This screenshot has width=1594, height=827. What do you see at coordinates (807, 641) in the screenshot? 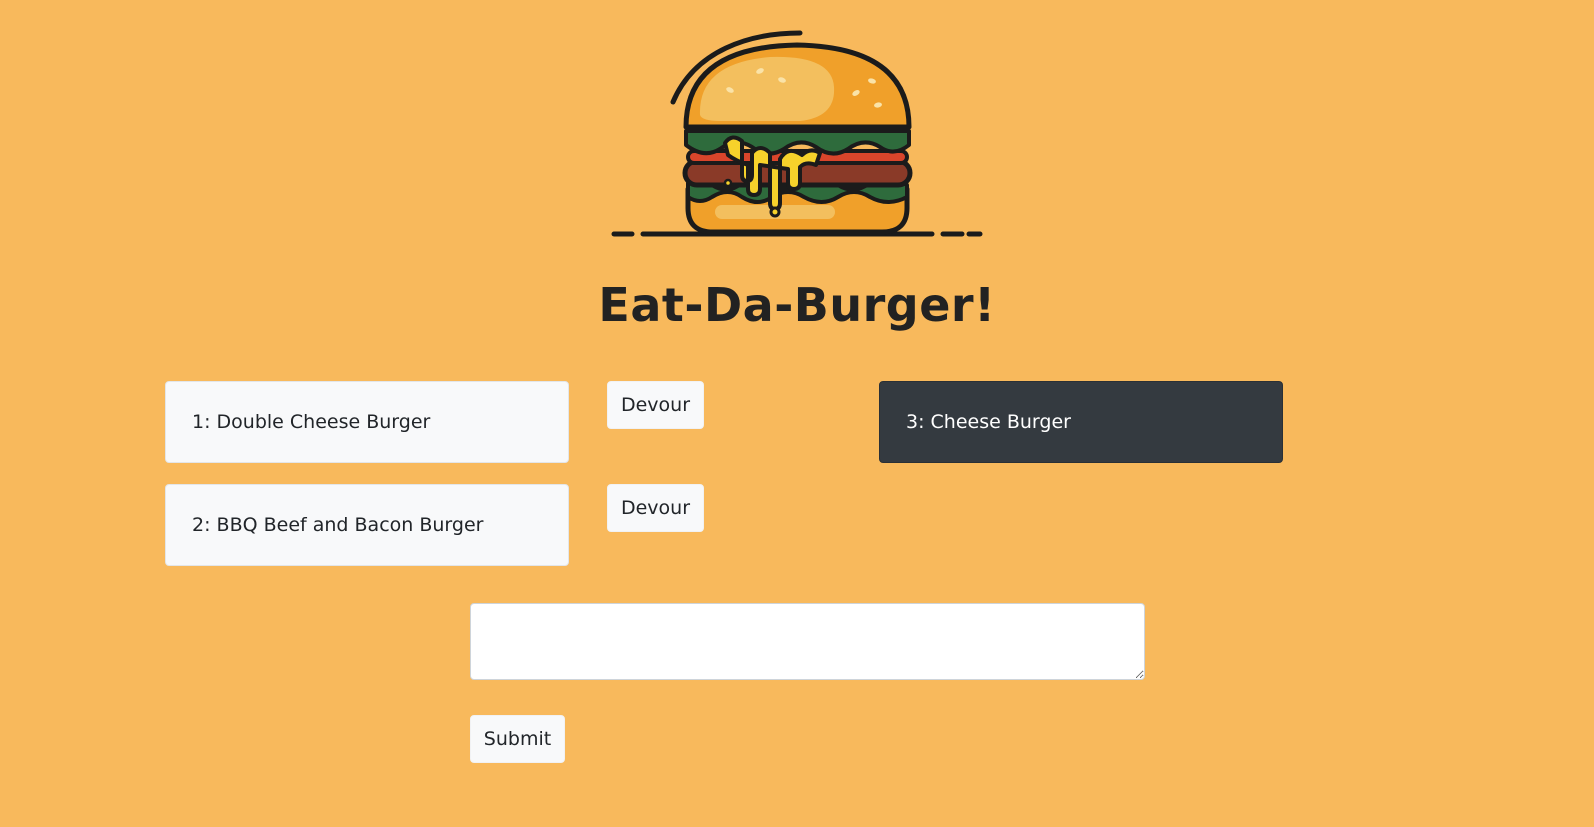
I see `burger-name-textarea` at bounding box center [807, 641].